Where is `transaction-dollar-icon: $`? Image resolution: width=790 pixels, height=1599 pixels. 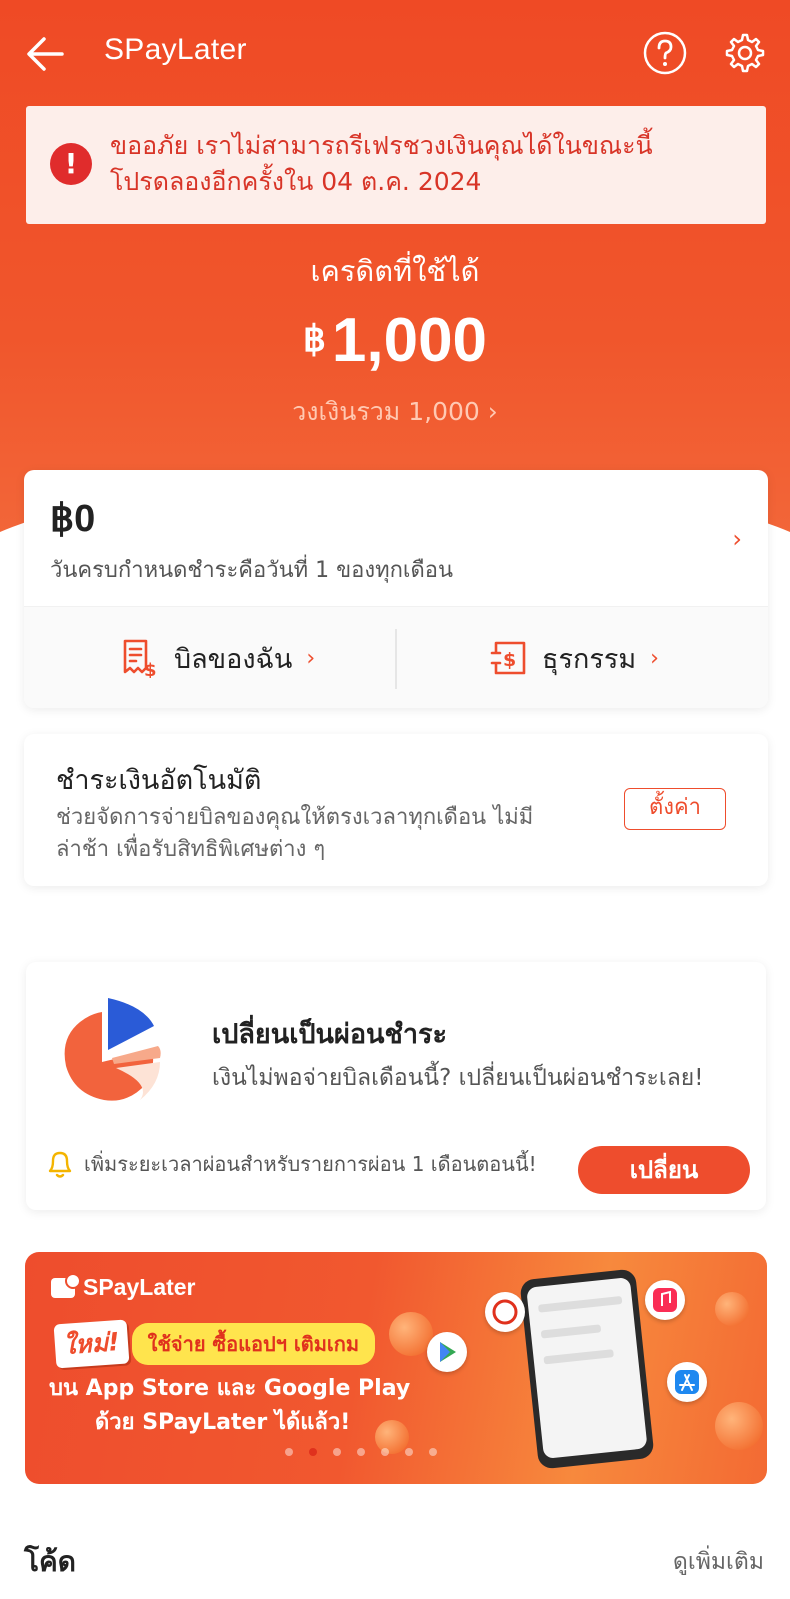 transaction-dollar-icon: $ is located at coordinates (508, 658).